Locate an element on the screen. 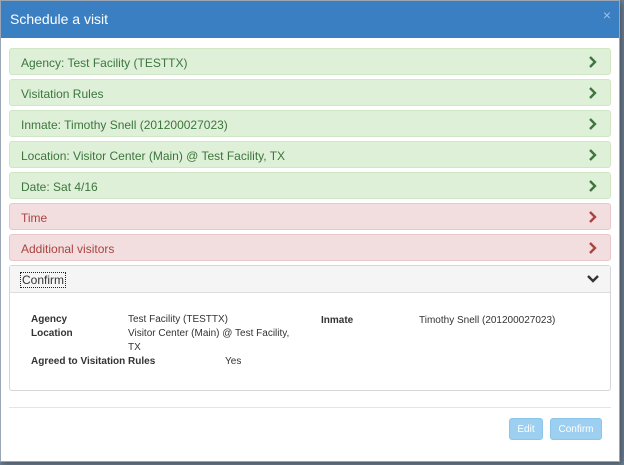  chevron-down-icon is located at coordinates (593, 279).